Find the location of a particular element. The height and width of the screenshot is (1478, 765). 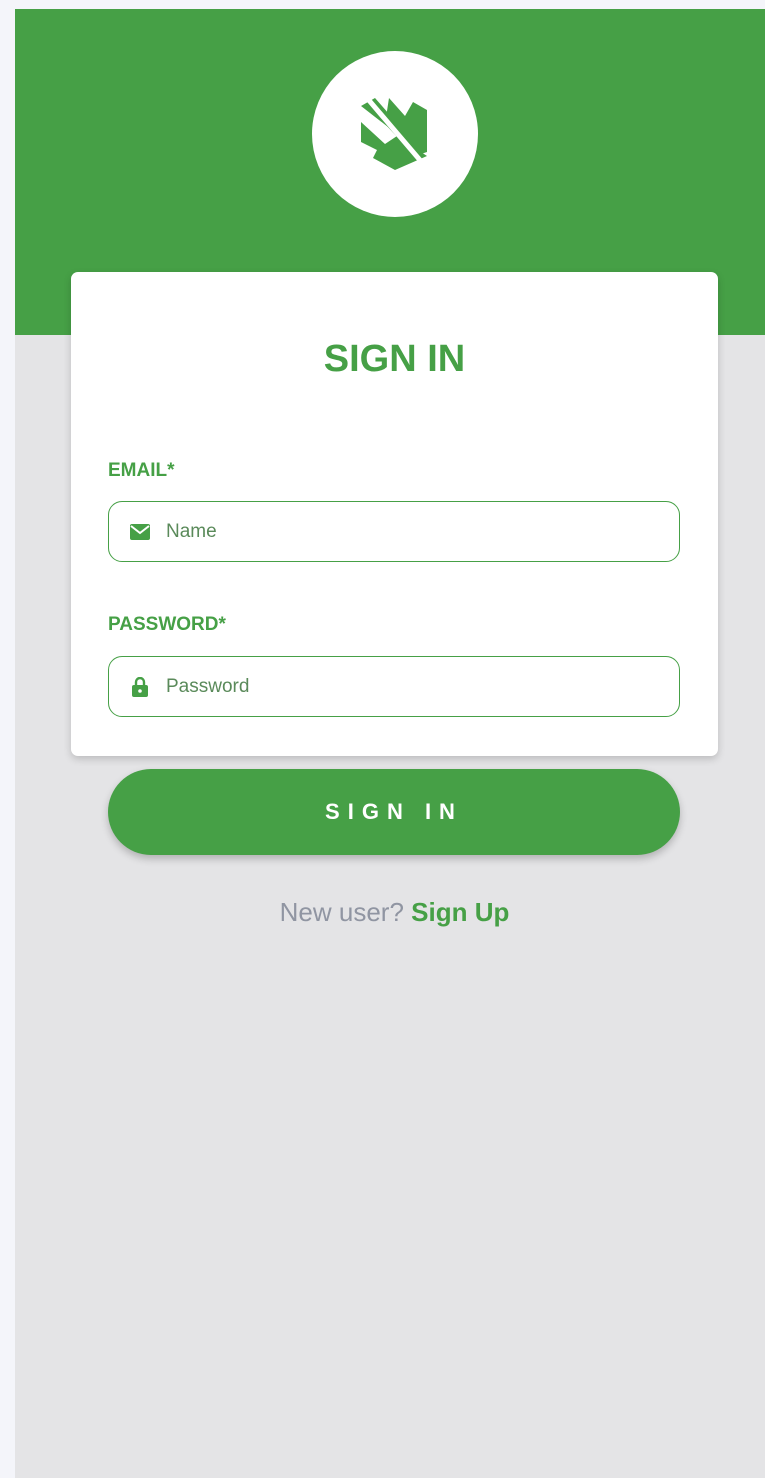

signup-prompt-text: New user? is located at coordinates (341, 912).